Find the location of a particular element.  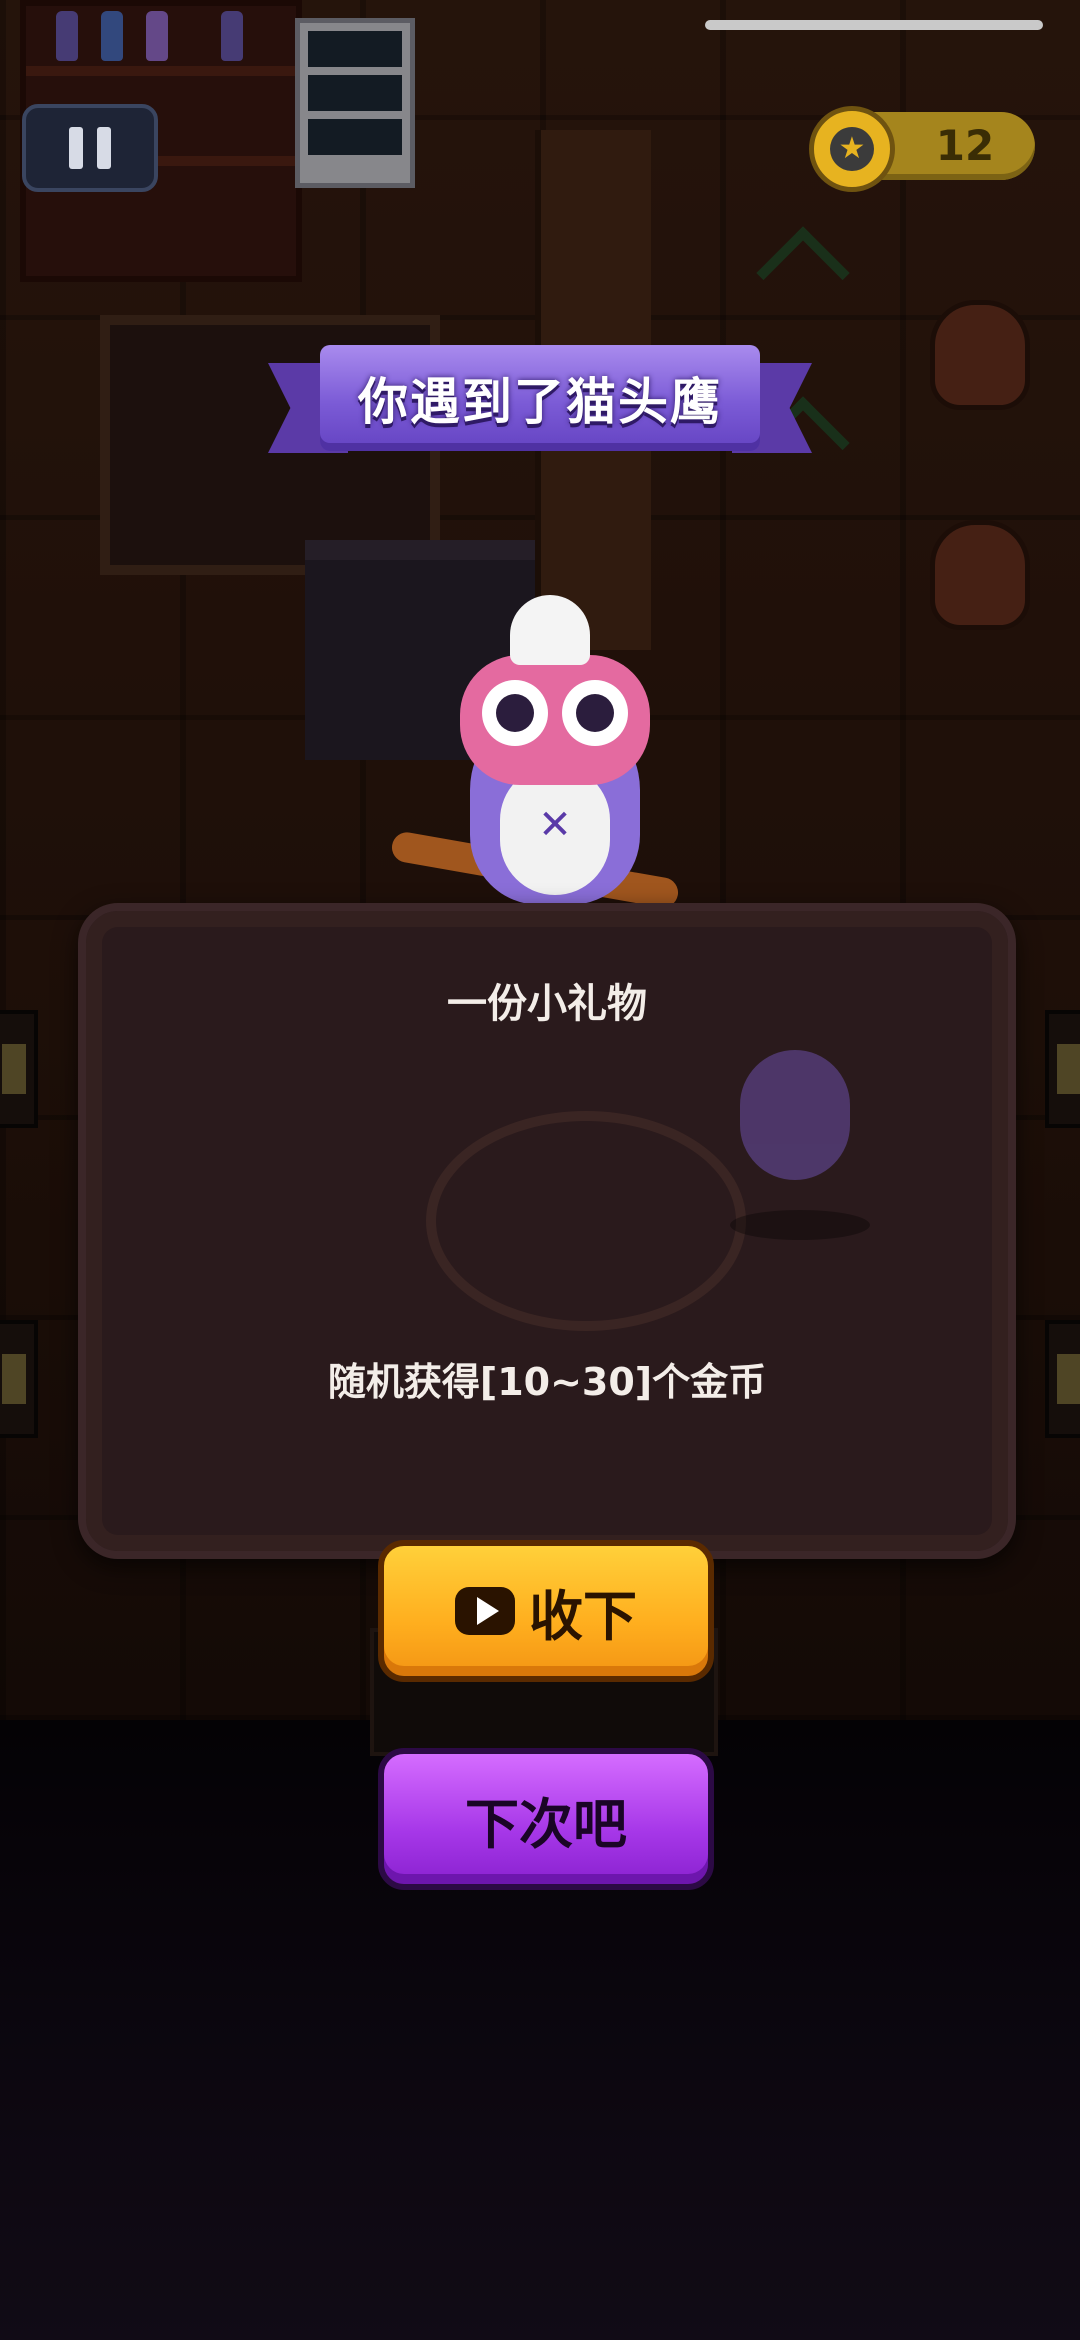

background-owl is located at coordinates (795, 1125).